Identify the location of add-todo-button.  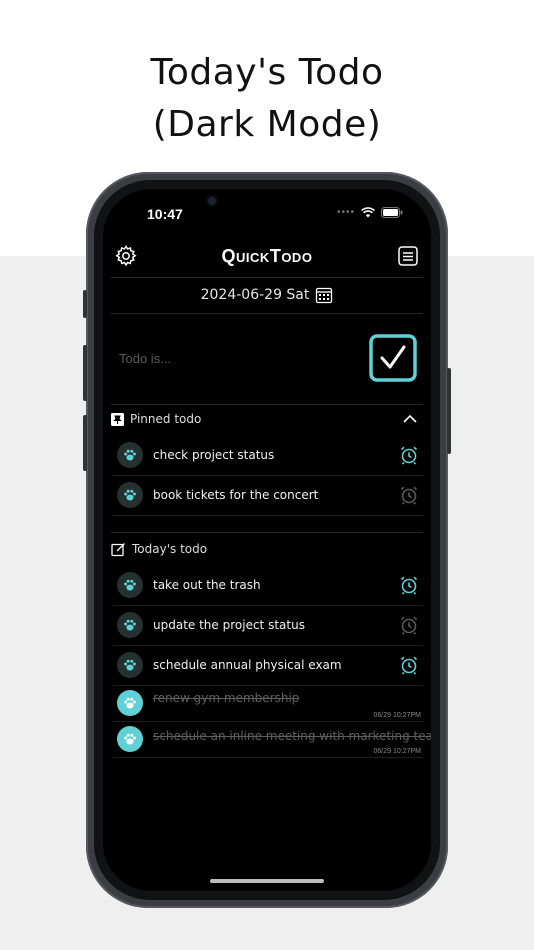
(393, 358).